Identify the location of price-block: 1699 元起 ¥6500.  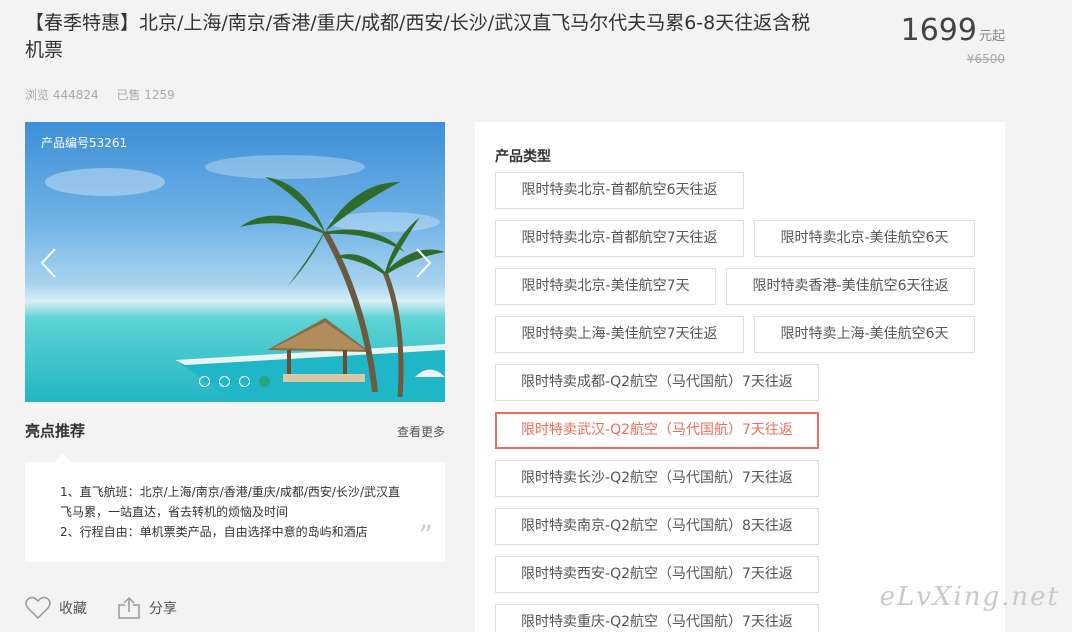
(952, 40).